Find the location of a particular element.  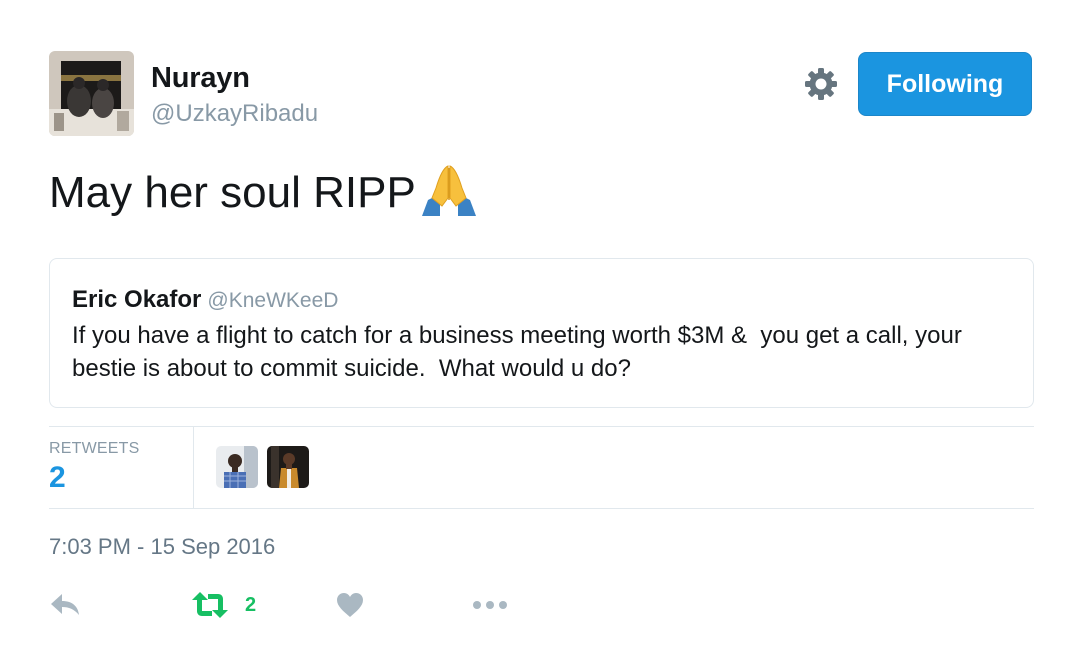

gear-icon is located at coordinates (821, 84).